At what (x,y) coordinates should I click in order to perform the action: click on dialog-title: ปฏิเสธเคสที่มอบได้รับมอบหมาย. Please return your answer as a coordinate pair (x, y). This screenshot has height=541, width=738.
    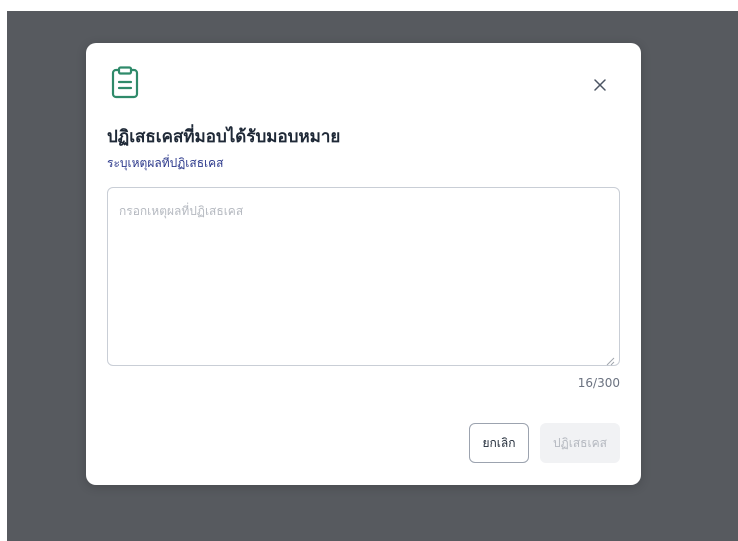
    Looking at the image, I should click on (224, 137).